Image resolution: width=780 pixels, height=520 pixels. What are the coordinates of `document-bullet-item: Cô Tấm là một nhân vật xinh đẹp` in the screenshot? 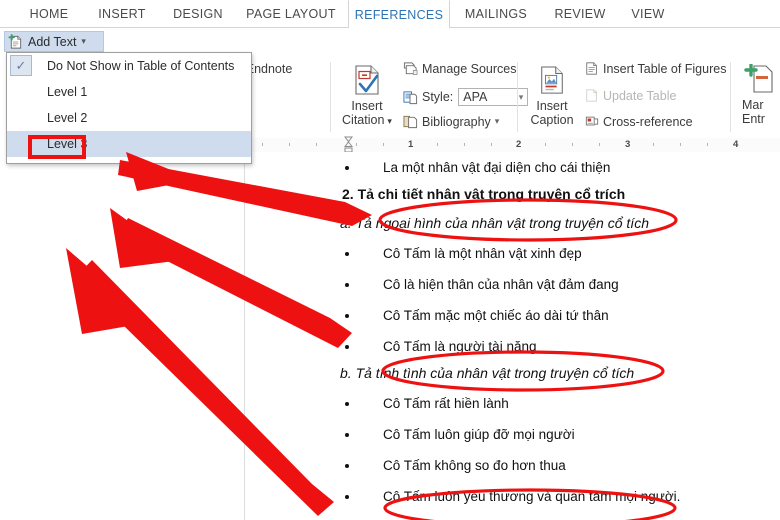 It's located at (463, 253).